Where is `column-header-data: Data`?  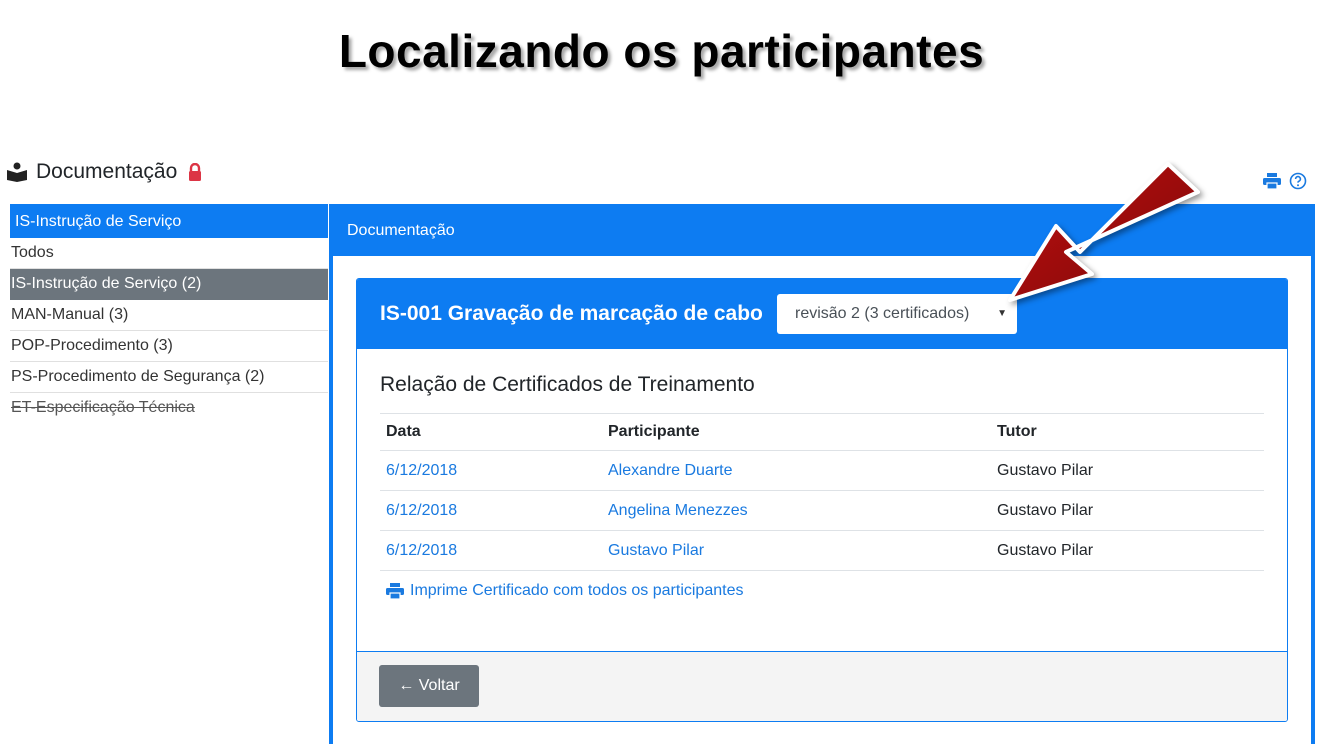 column-header-data: Data is located at coordinates (491, 432).